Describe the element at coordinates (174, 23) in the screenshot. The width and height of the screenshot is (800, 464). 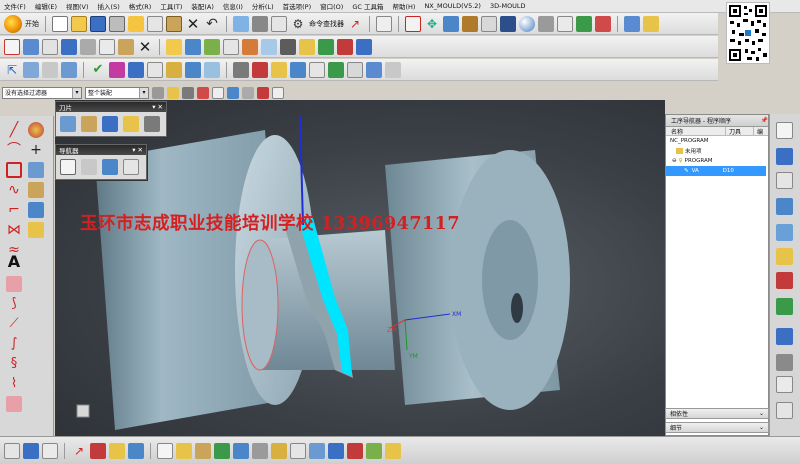
I see `paste-icon` at that location.